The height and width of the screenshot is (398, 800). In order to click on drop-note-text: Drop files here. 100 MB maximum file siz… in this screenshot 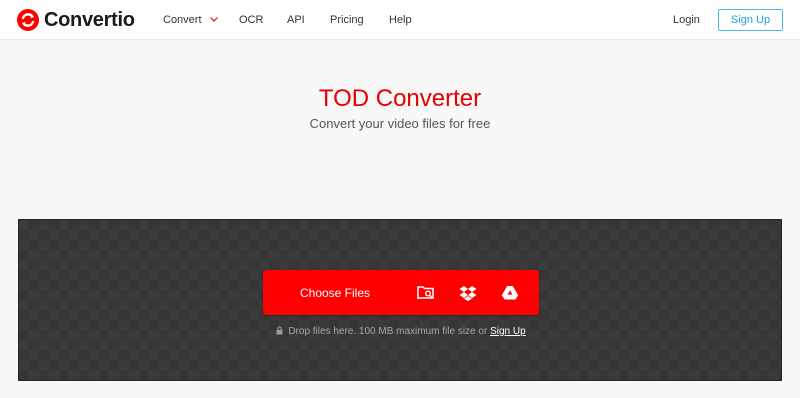, I will do `click(388, 331)`.